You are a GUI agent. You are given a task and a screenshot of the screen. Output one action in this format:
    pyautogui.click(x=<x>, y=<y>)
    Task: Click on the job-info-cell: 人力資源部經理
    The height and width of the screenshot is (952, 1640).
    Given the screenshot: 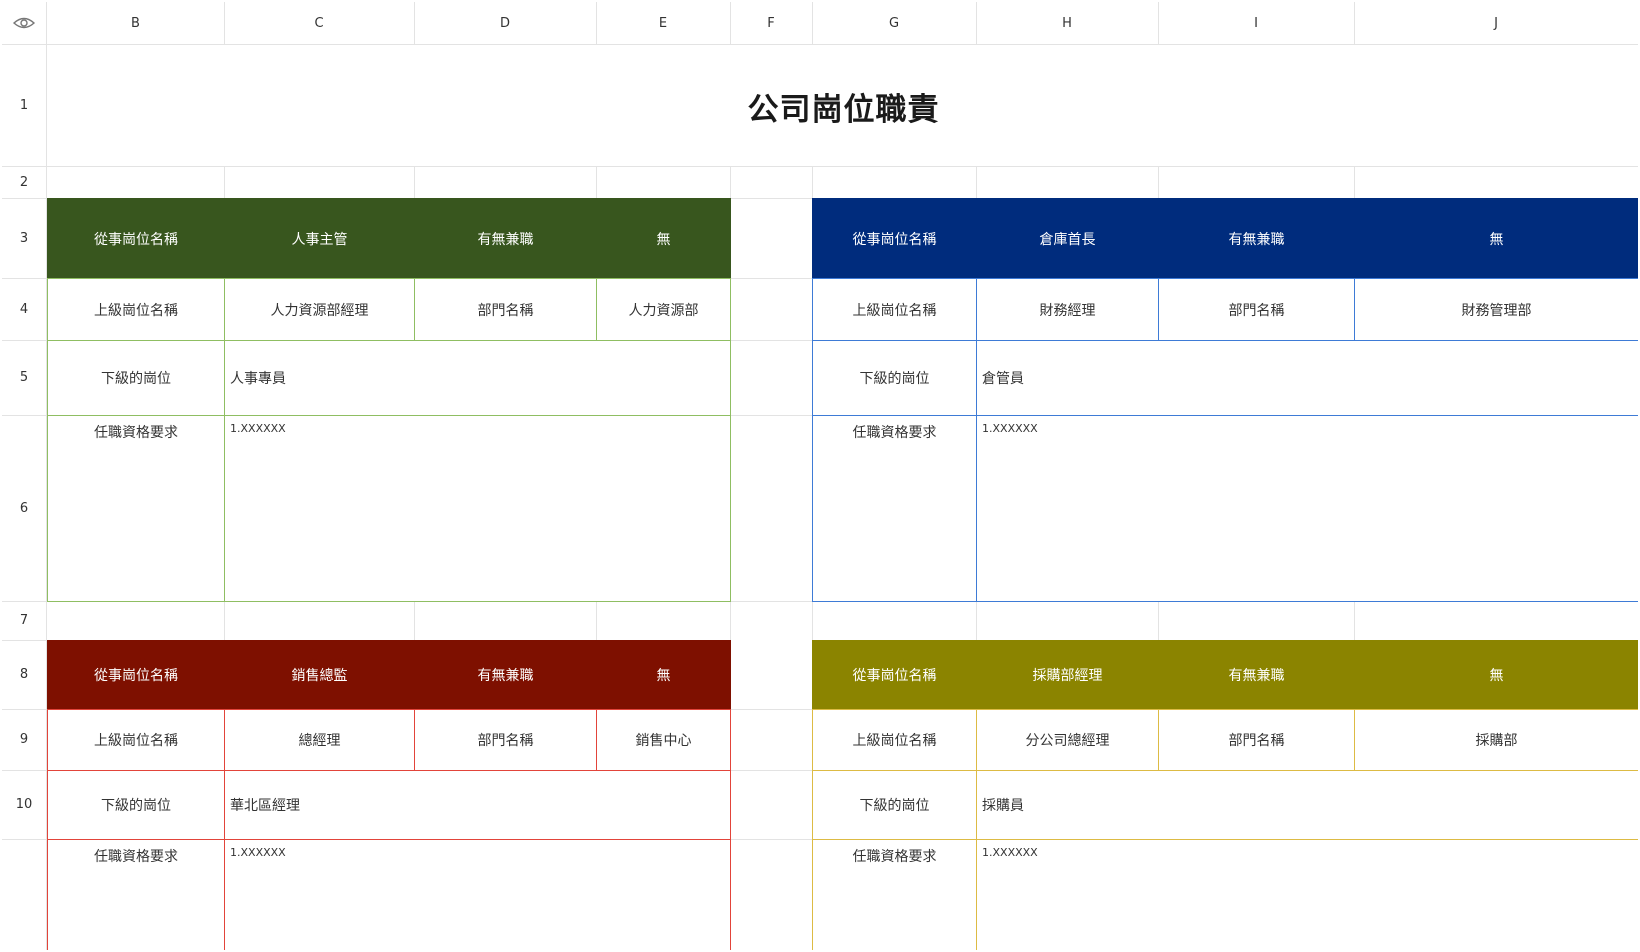 What is the action you would take?
    pyautogui.click(x=319, y=309)
    